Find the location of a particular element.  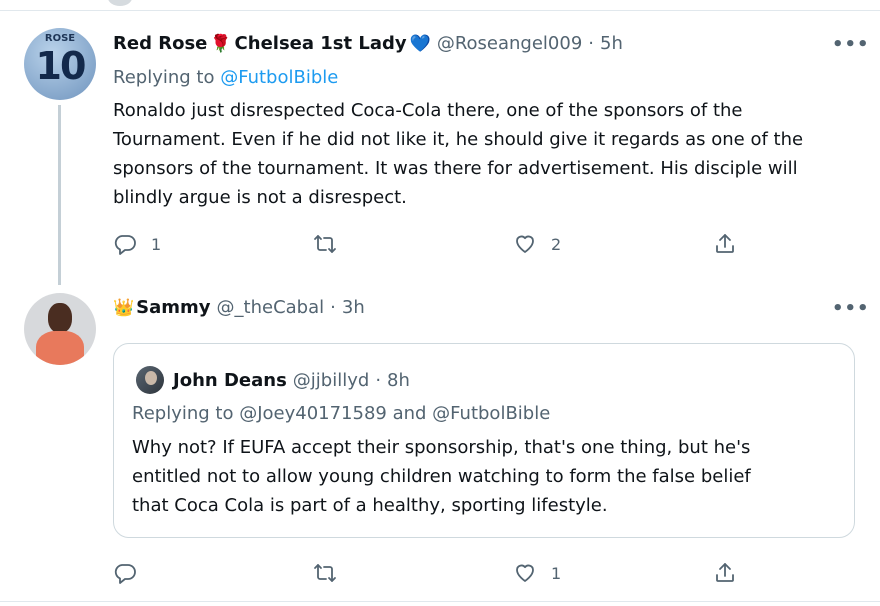

like-count: 2 is located at coordinates (556, 244).